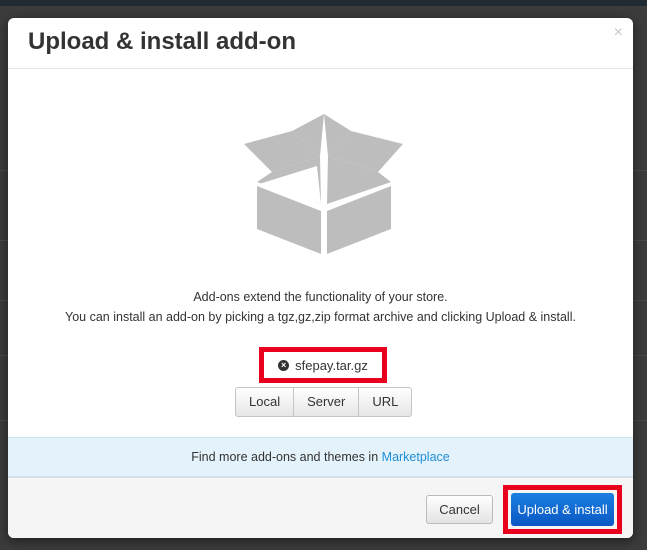 The width and height of the screenshot is (647, 550). I want to click on selected-file-name: sfepay.tar.gz, so click(331, 365).